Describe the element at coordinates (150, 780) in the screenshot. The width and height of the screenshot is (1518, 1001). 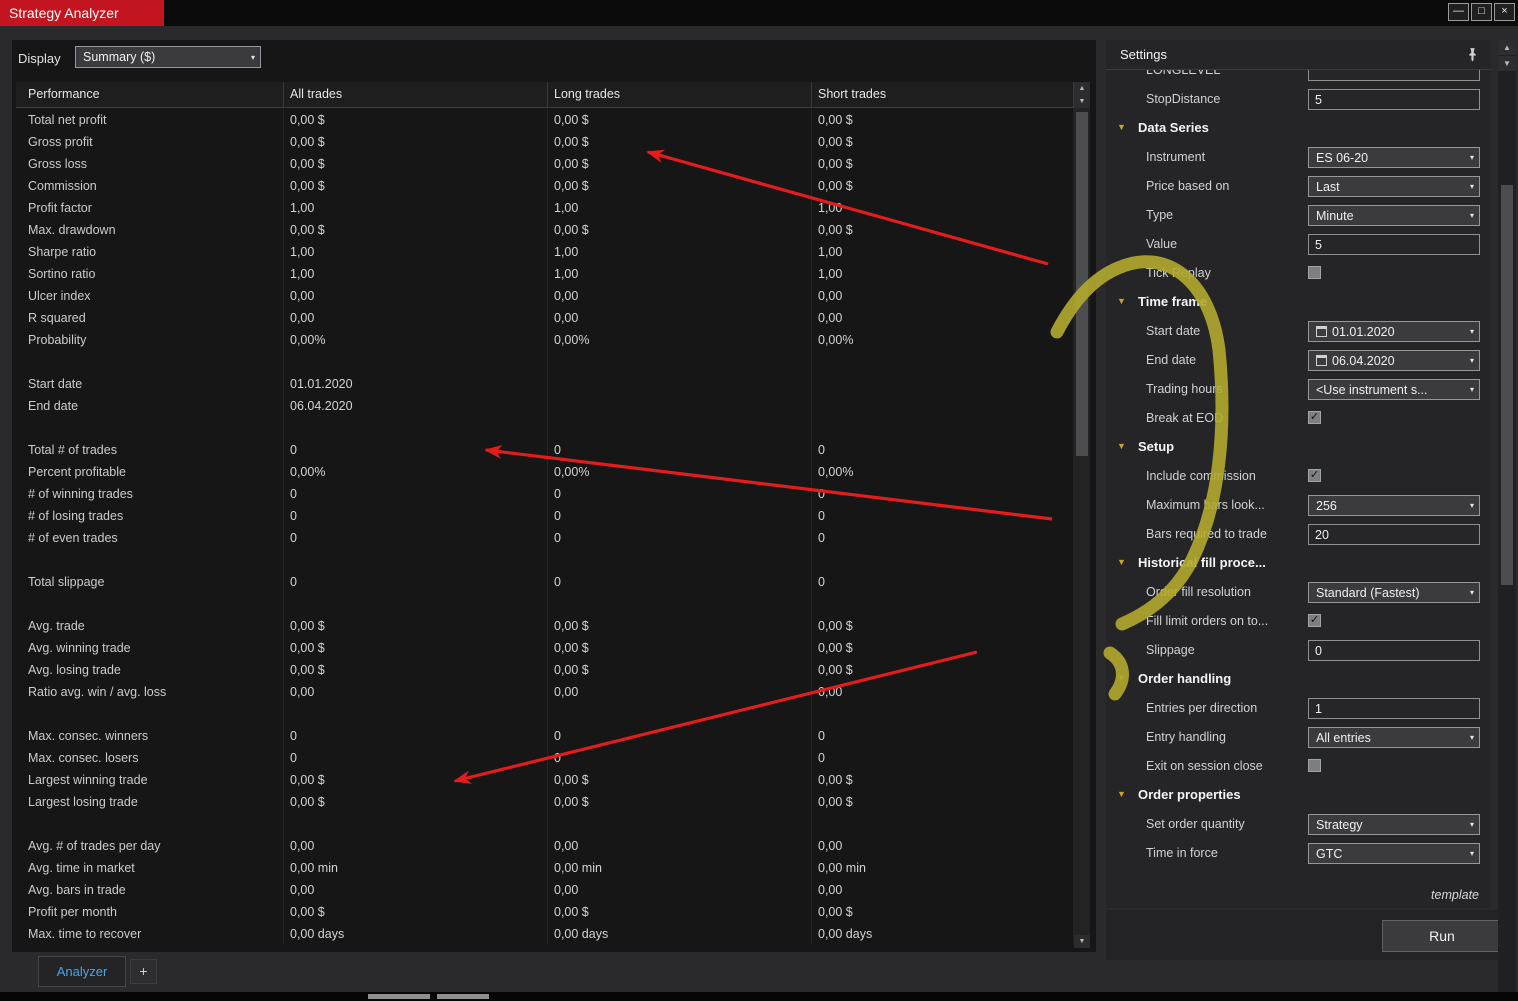
I see `row-label: Largest winning trade` at that location.